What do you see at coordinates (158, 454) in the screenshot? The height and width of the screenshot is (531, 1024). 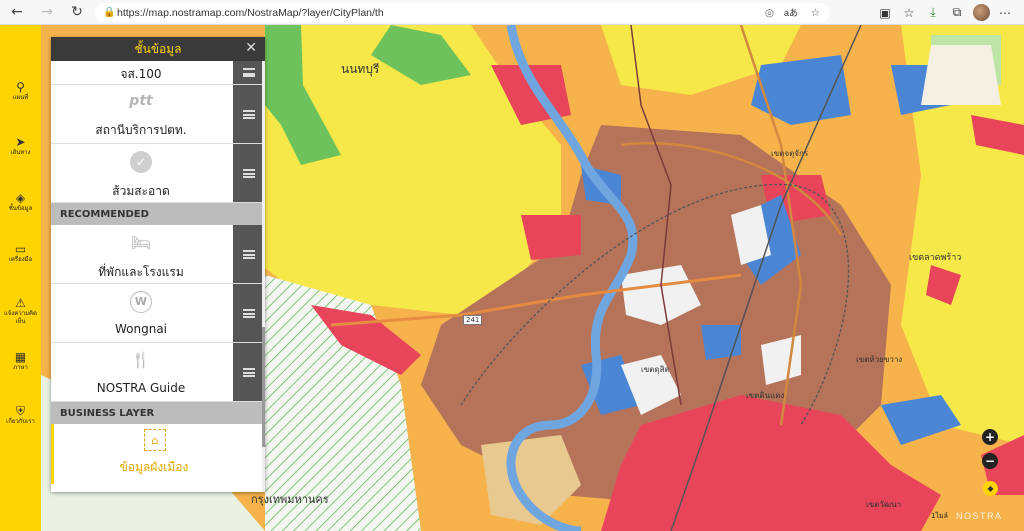 I see `layer-row-city-plan: ⌂ ข้อมูลผังเมือง` at bounding box center [158, 454].